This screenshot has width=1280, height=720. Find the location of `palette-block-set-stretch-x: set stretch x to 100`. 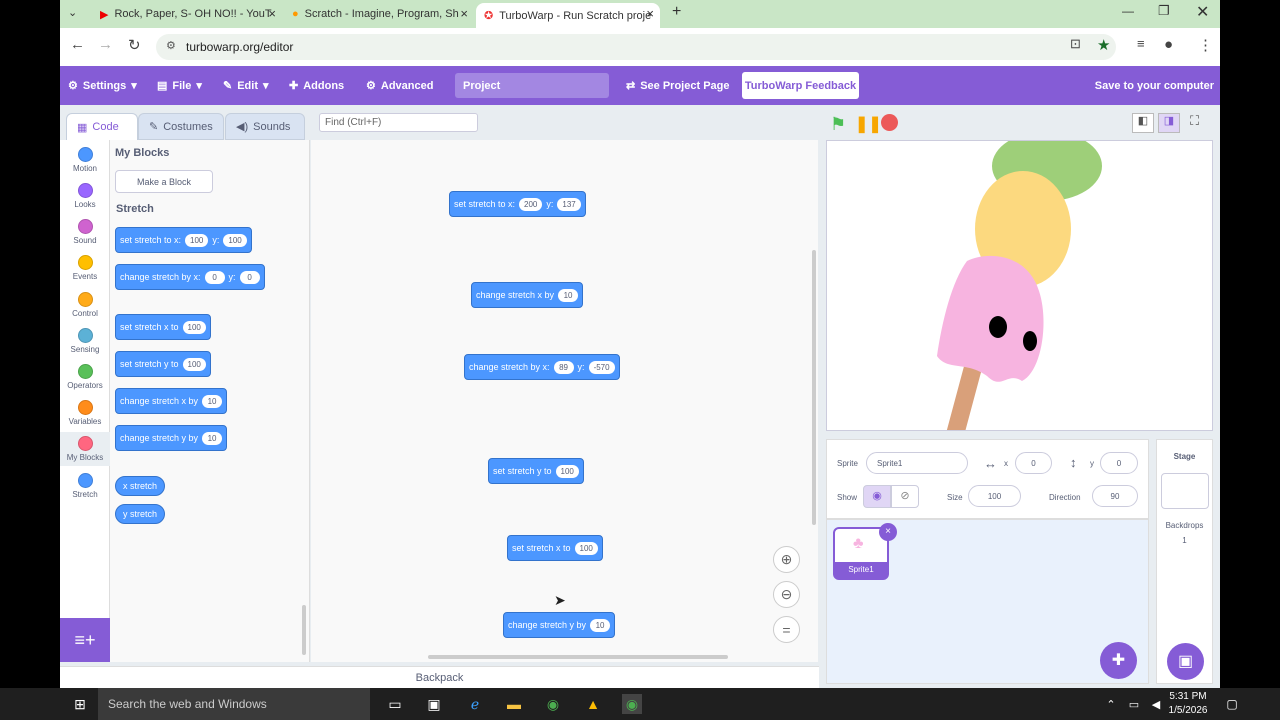

palette-block-set-stretch-x: set stretch x to 100 is located at coordinates (163, 327).